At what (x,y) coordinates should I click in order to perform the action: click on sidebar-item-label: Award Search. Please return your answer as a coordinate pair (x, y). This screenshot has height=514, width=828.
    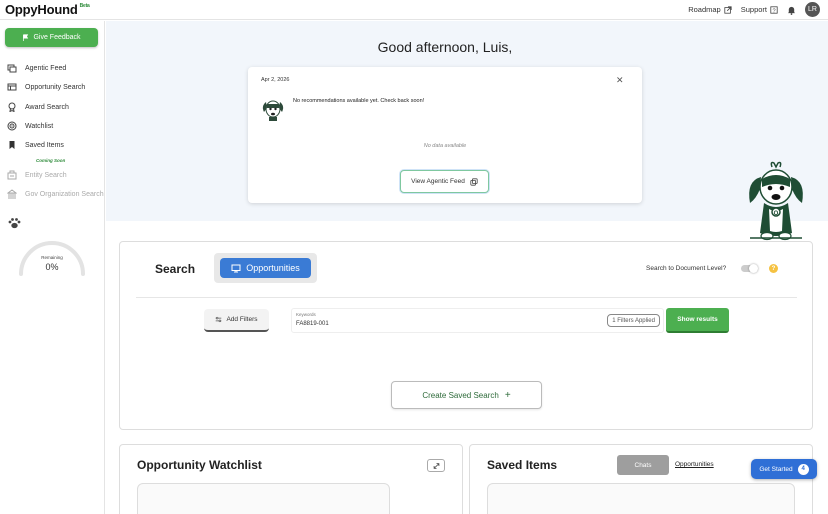
    Looking at the image, I should click on (47, 107).